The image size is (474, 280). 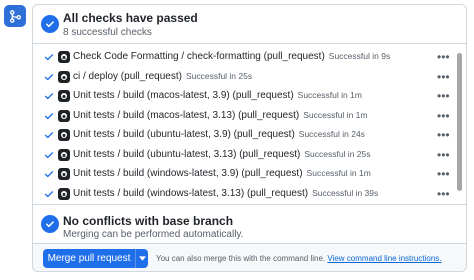 I want to click on scrollbar-thumb, so click(x=459, y=122).